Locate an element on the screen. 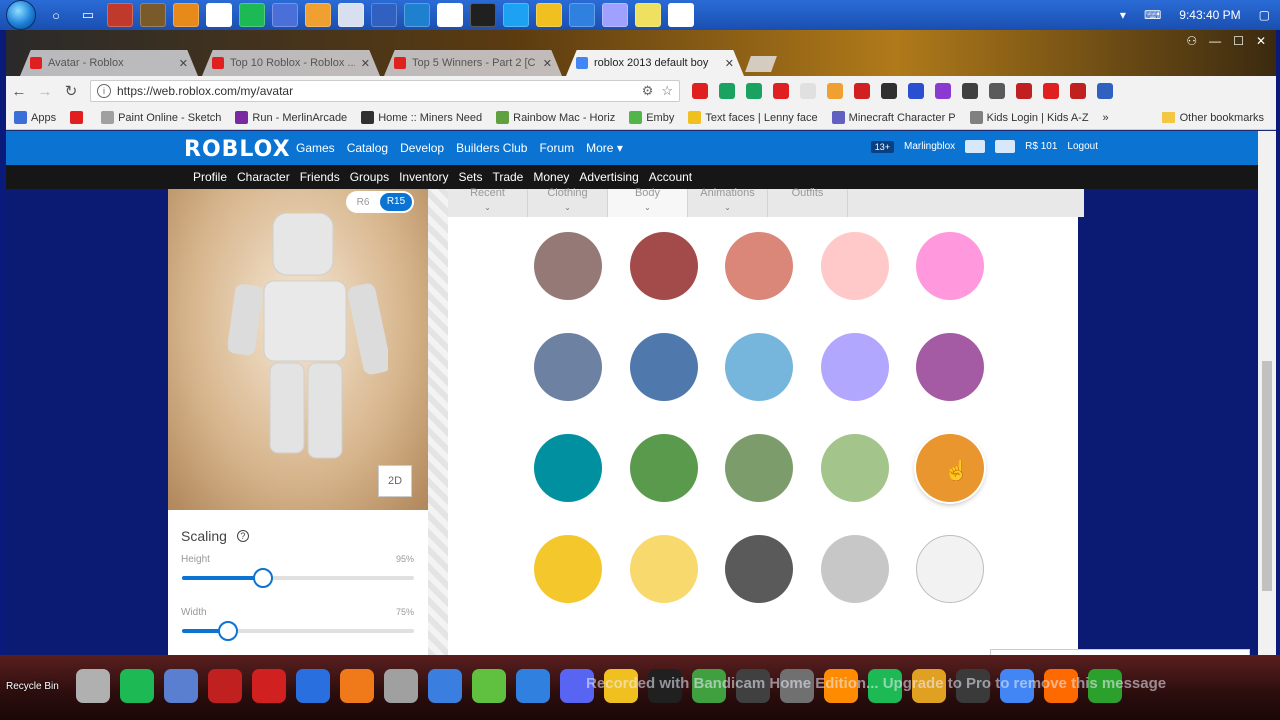 The height and width of the screenshot is (720, 1280). bookmark-item: Home :: Miners Need is located at coordinates (421, 117).